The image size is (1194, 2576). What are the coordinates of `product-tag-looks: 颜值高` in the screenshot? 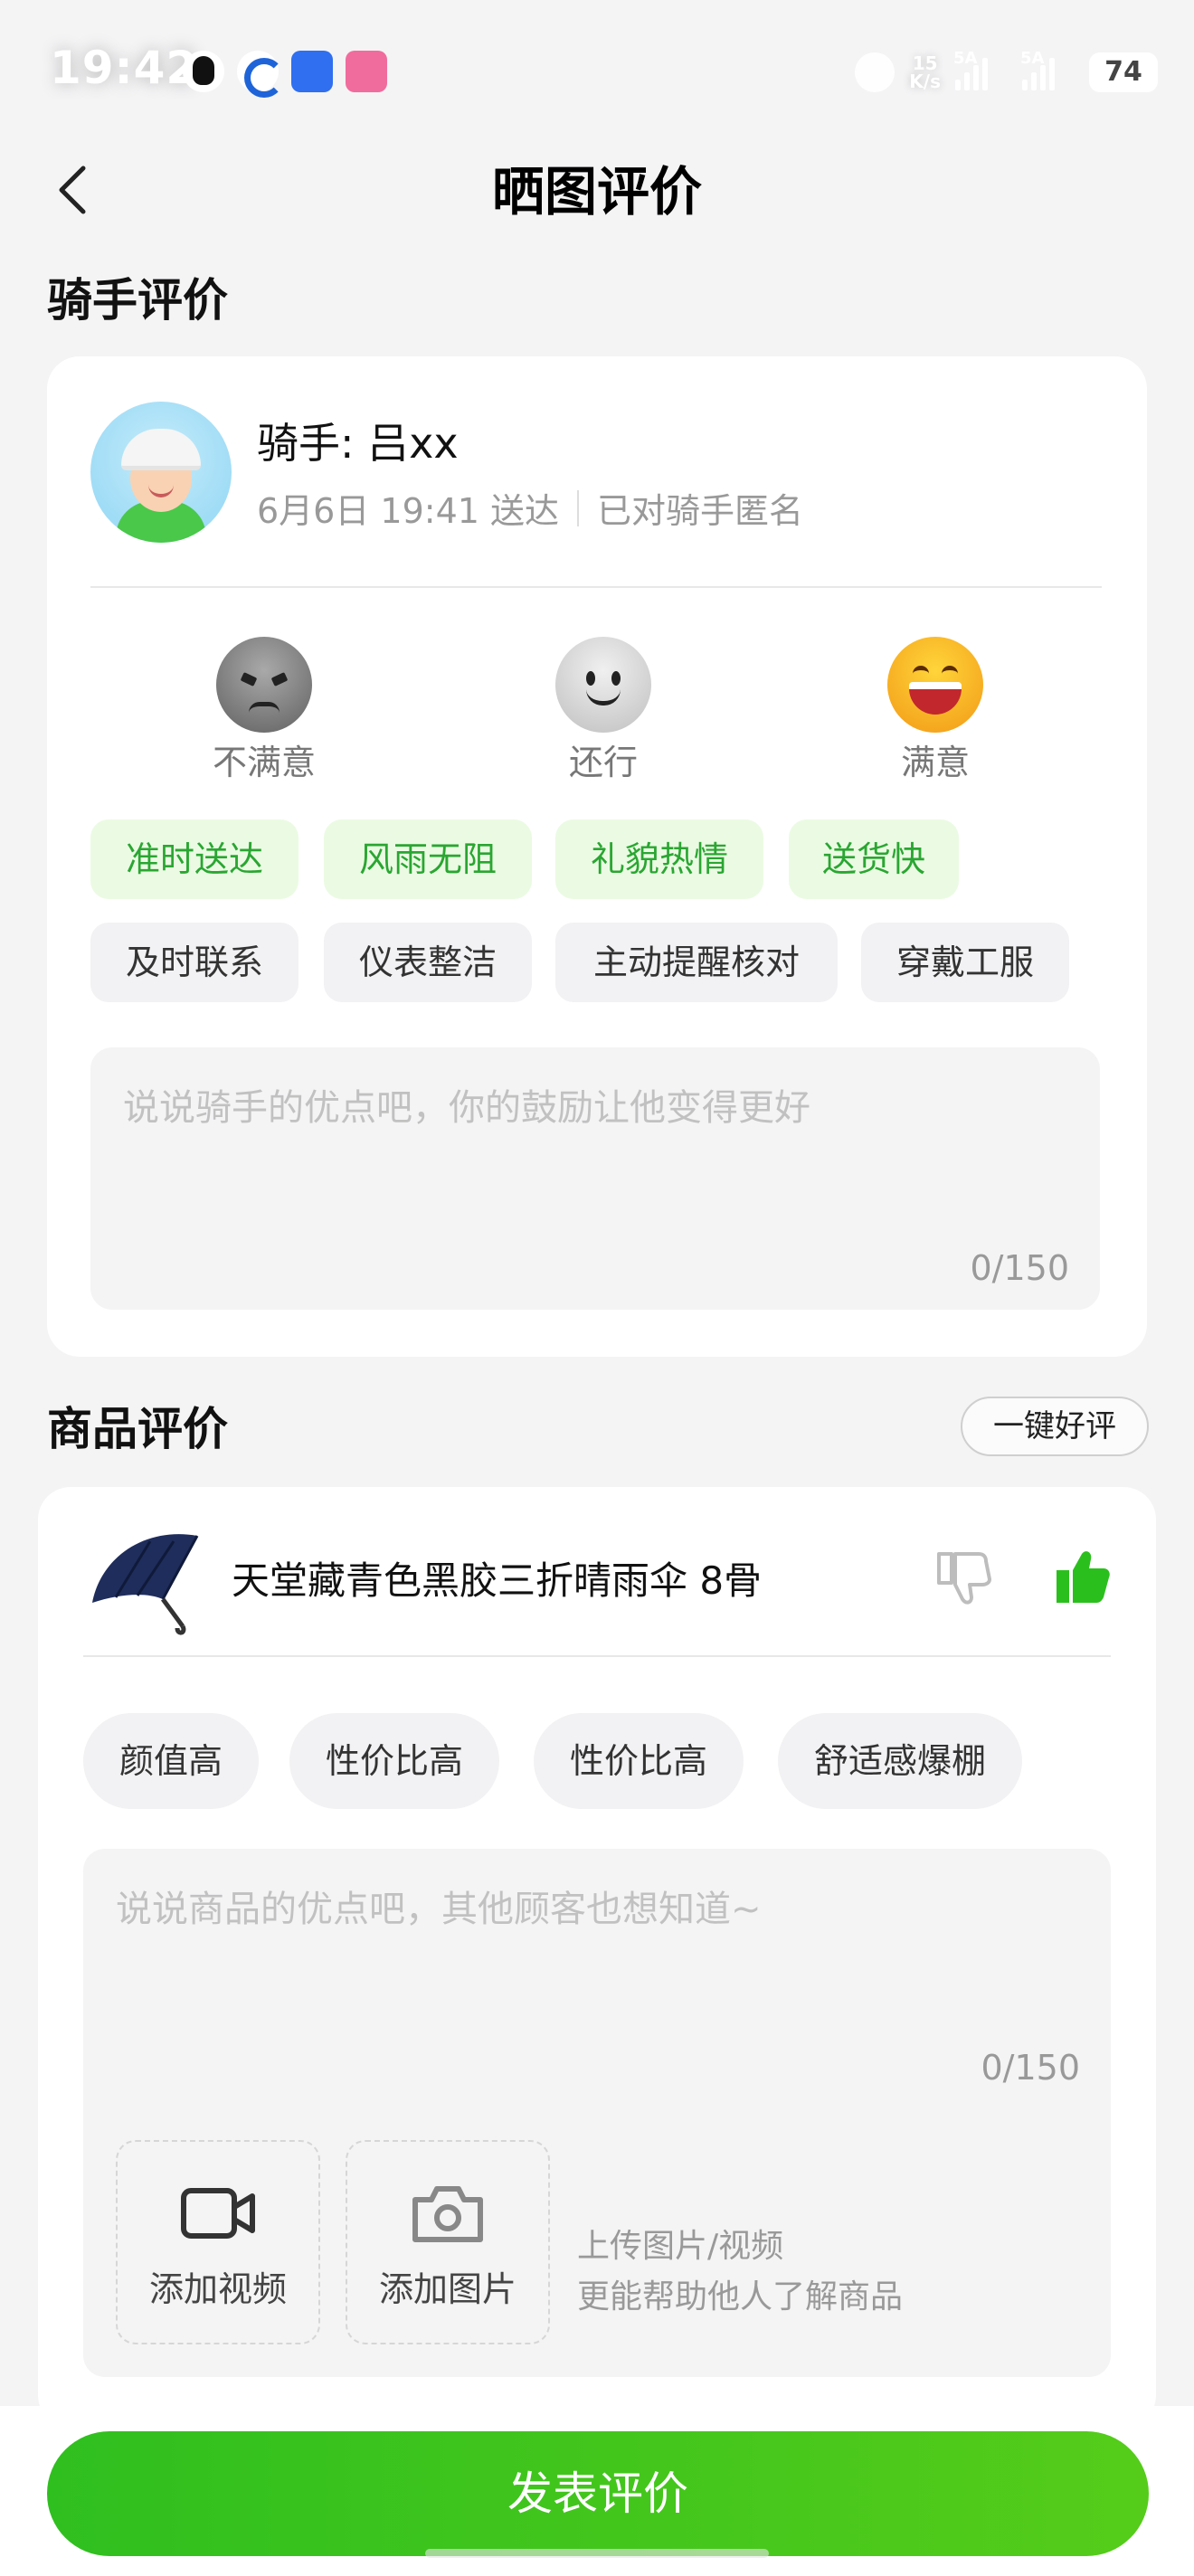 It's located at (171, 1761).